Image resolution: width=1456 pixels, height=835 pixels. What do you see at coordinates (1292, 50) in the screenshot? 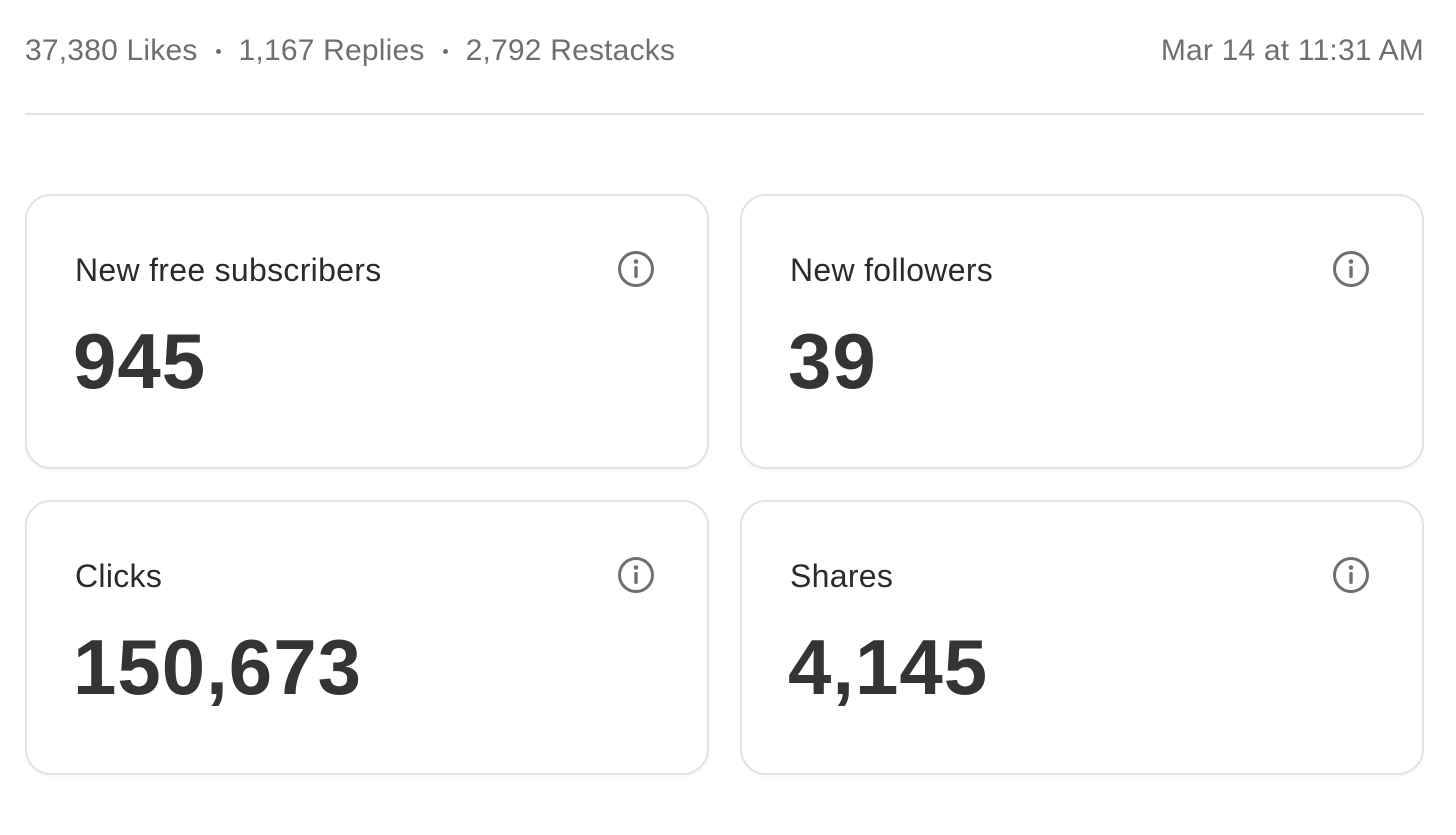
I see `post-timestamp: Mar 14 at 11:31 AM` at bounding box center [1292, 50].